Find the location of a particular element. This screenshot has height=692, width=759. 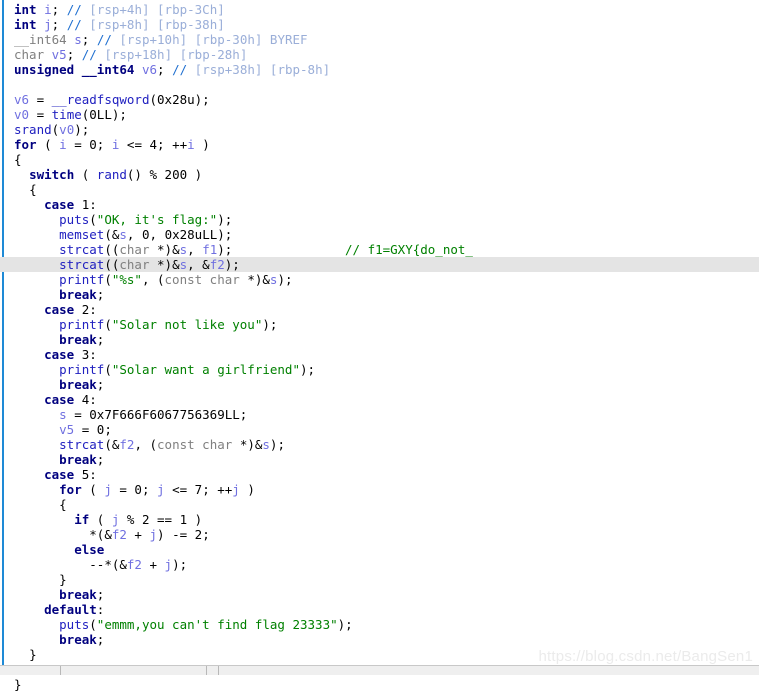

code-line: srand(v0); is located at coordinates (379, 129).